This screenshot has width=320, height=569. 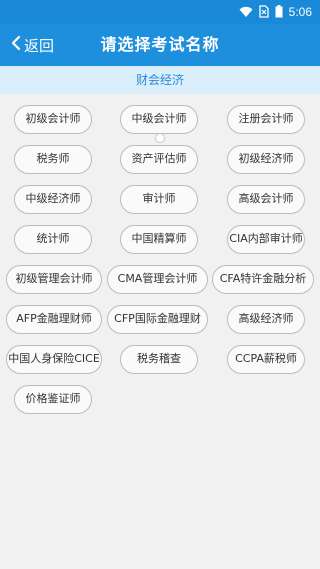 I want to click on exam-button: 中国精算师, so click(x=159, y=239).